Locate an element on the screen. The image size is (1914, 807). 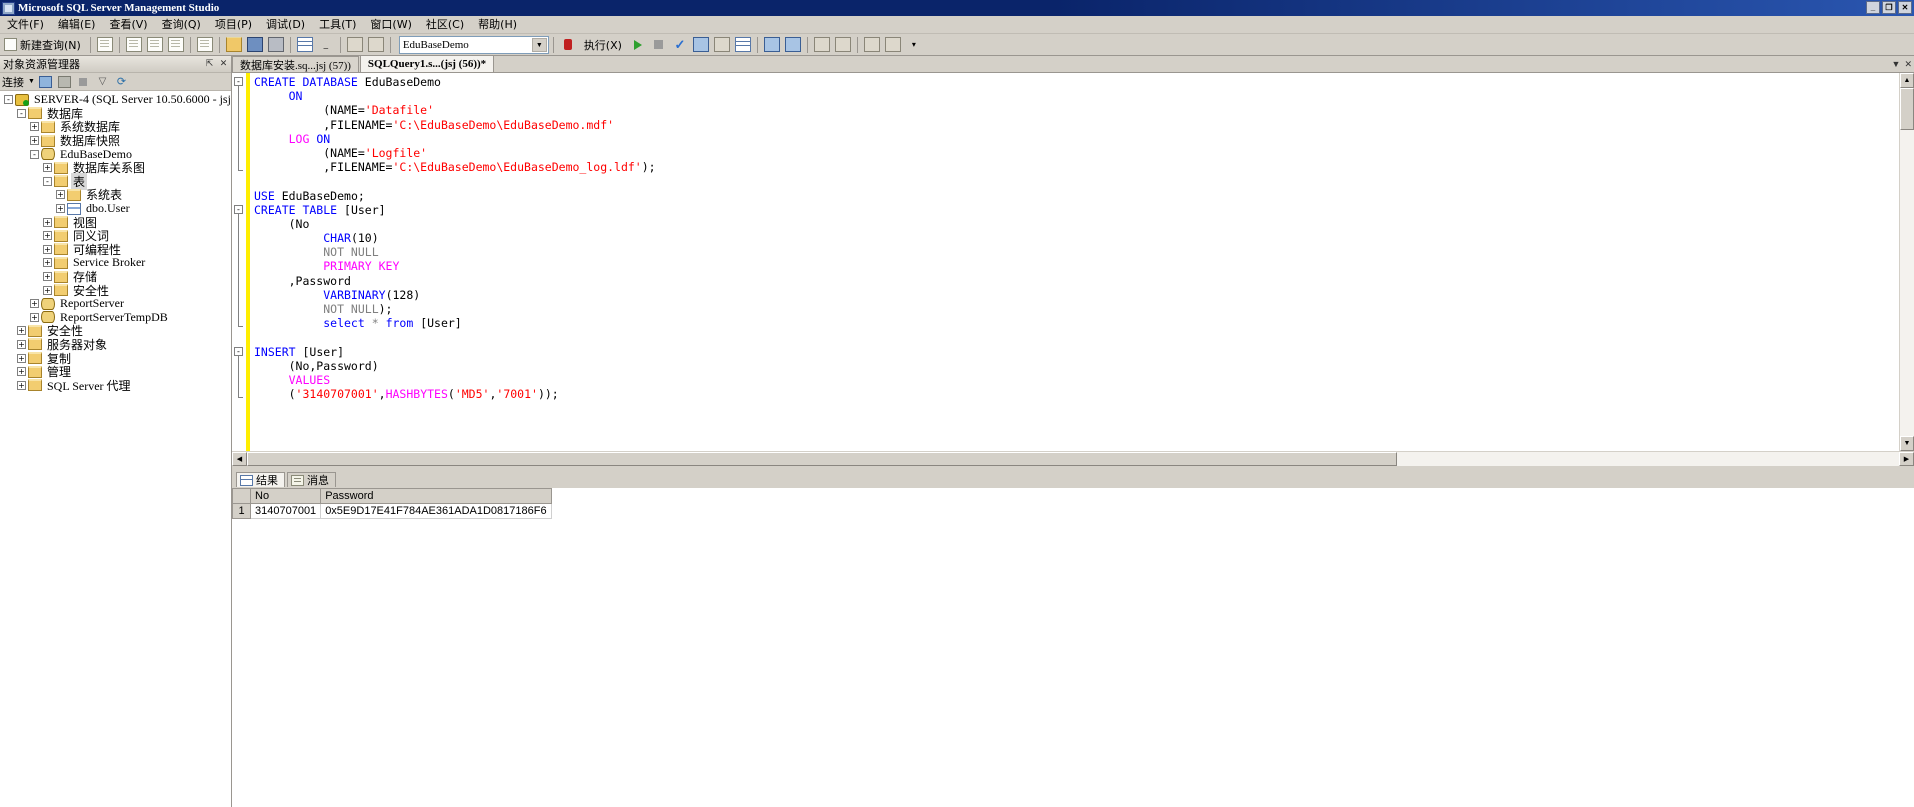
tree-node-views: + 视图 is located at coordinates (115, 222).